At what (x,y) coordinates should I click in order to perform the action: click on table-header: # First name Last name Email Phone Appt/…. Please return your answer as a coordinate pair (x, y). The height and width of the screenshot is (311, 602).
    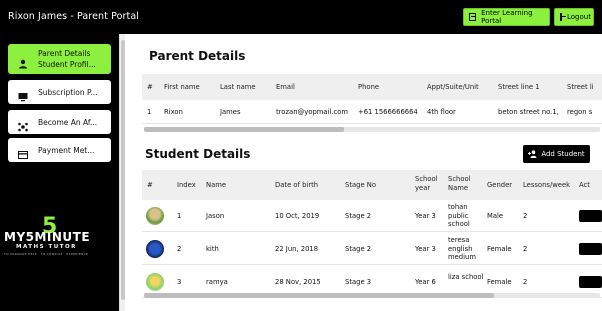
    Looking at the image, I should click on (372, 87).